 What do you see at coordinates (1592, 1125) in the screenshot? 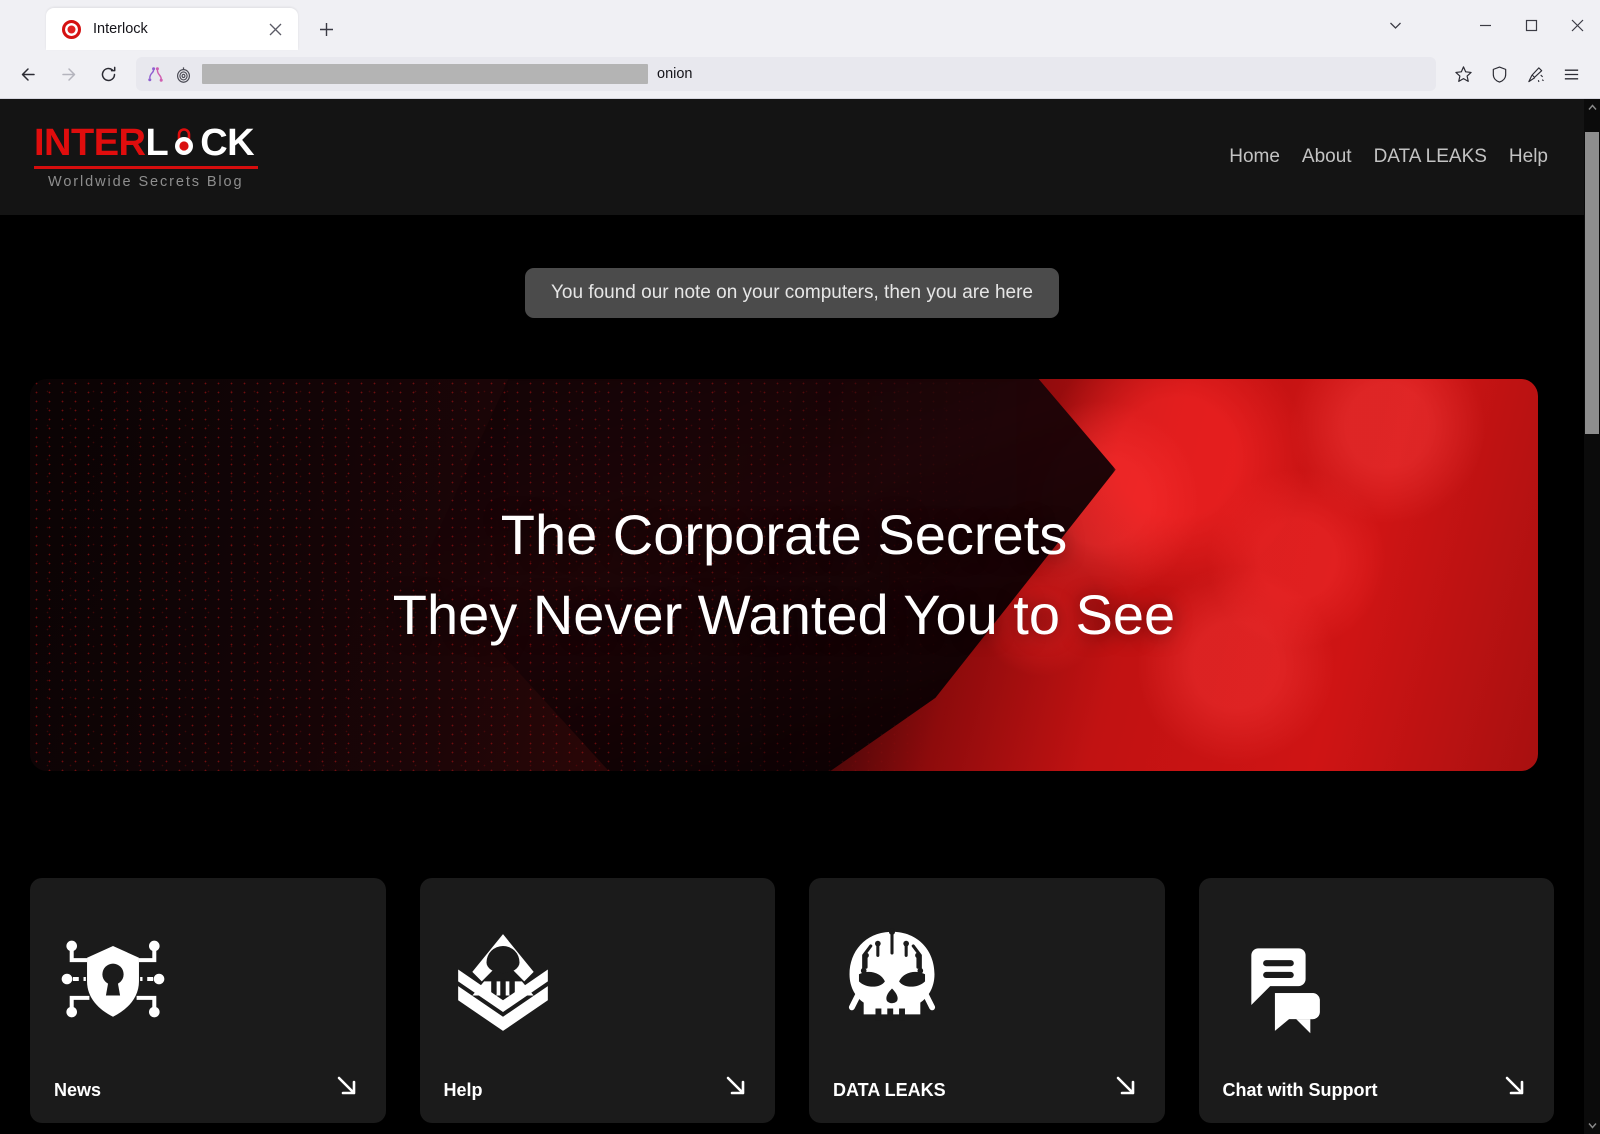
I see `scroll-down-arrow` at bounding box center [1592, 1125].